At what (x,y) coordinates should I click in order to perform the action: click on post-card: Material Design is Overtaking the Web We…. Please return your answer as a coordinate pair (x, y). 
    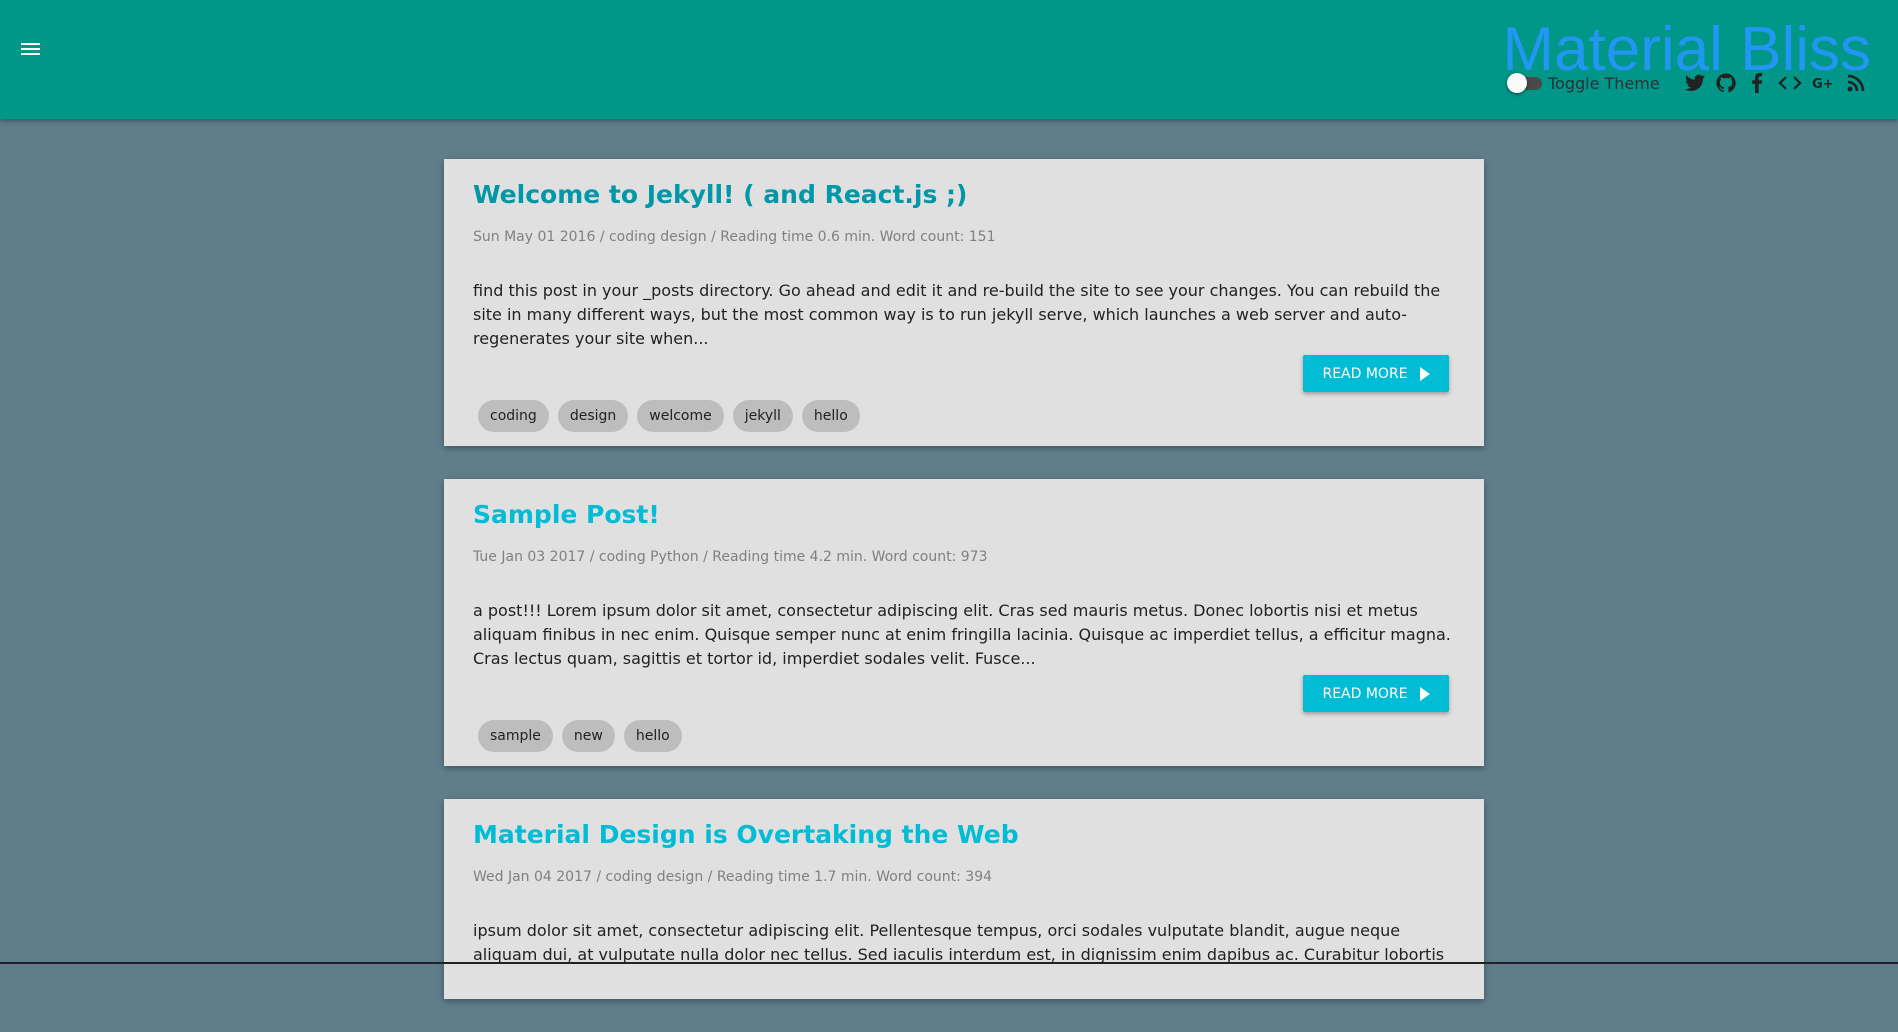
    Looking at the image, I should click on (964, 899).